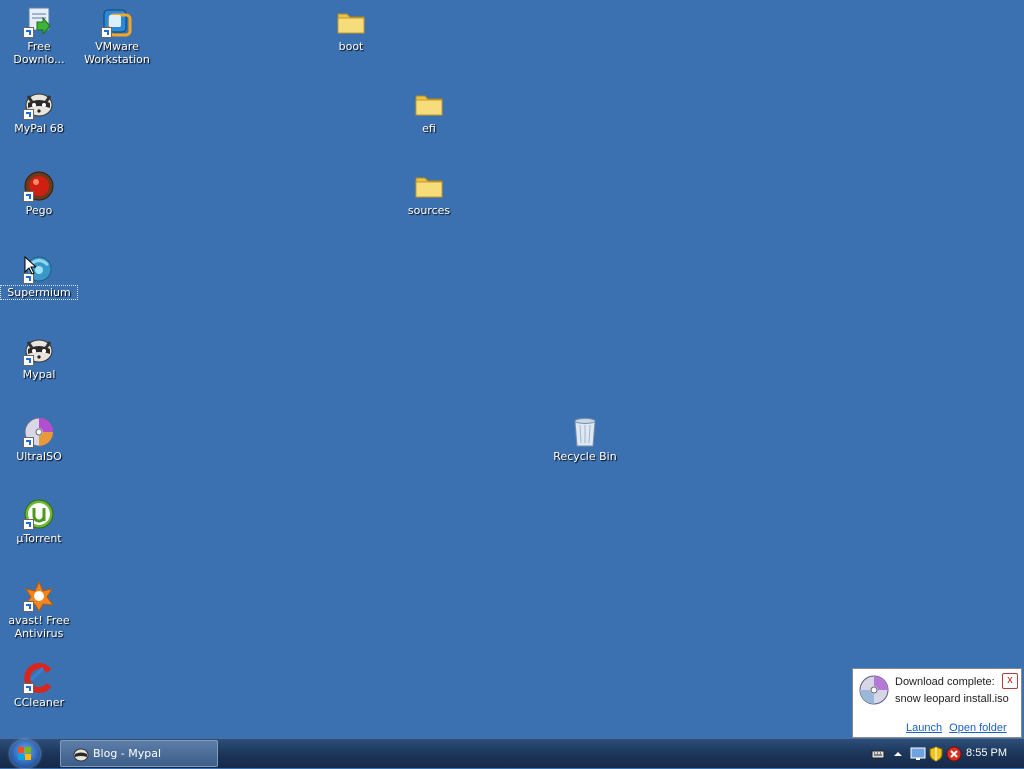  Describe the element at coordinates (39, 374) in the screenshot. I see `icon-label: Mypal` at that location.